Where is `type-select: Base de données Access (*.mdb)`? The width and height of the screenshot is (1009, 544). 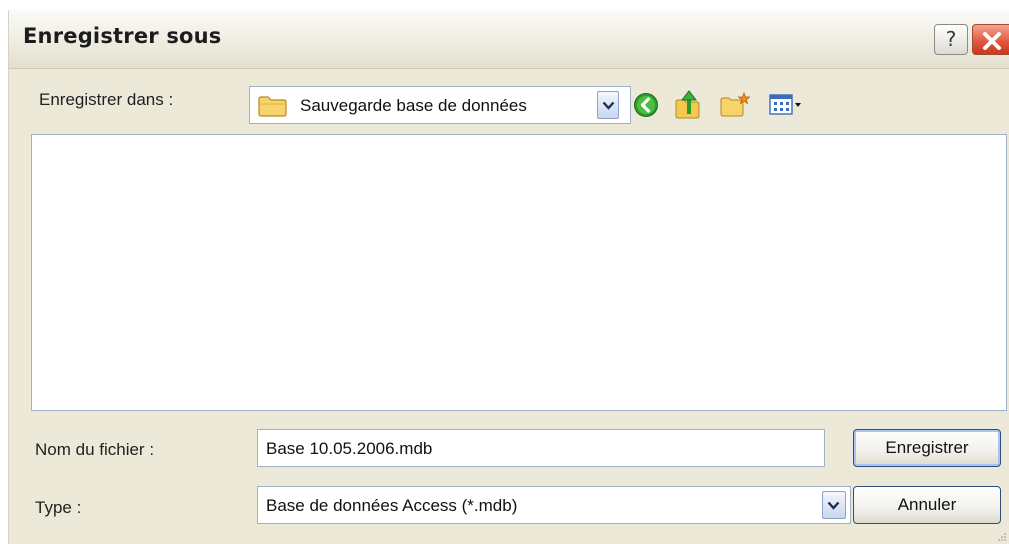 type-select: Base de données Access (*.mdb) is located at coordinates (554, 505).